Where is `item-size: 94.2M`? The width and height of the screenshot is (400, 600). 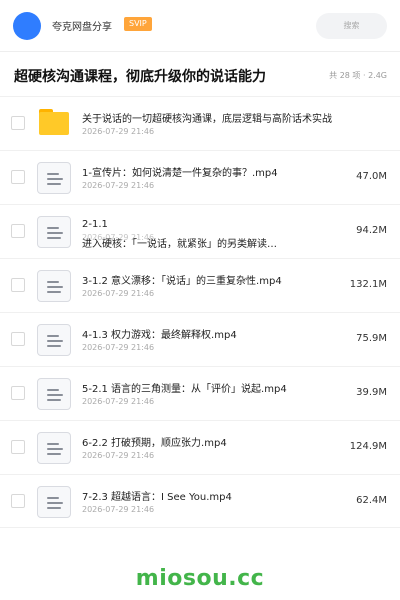
item-size: 94.2M is located at coordinates (371, 230).